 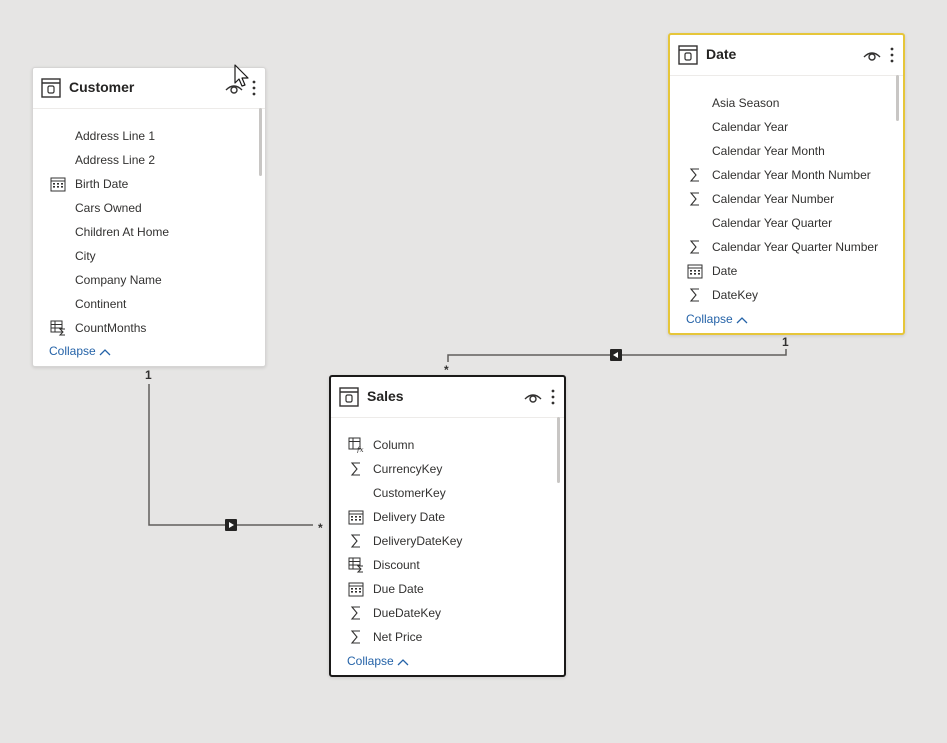 I want to click on field-name: Cars Owned, so click(x=108, y=208).